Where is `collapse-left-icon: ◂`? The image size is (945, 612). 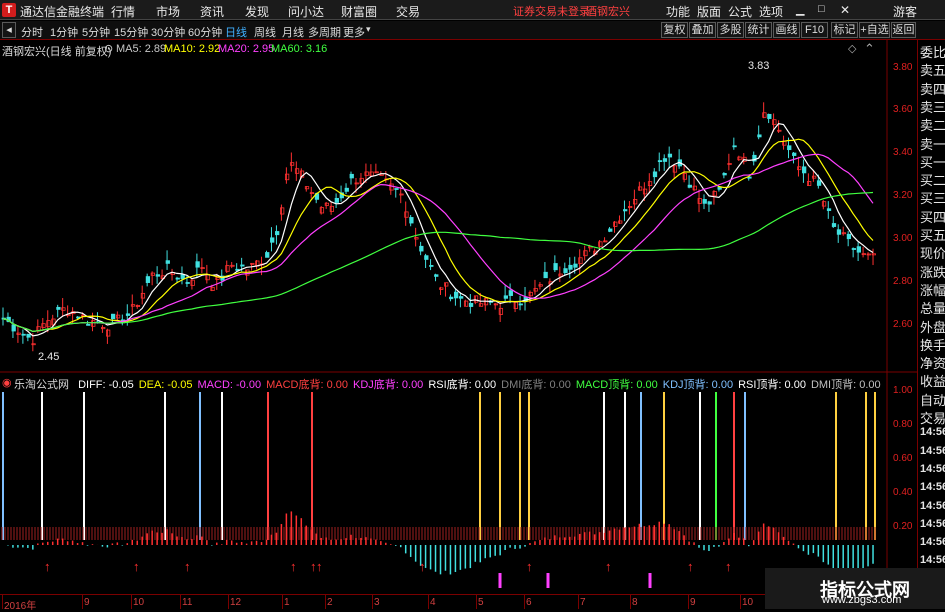 collapse-left-icon: ◂ is located at coordinates (9, 30).